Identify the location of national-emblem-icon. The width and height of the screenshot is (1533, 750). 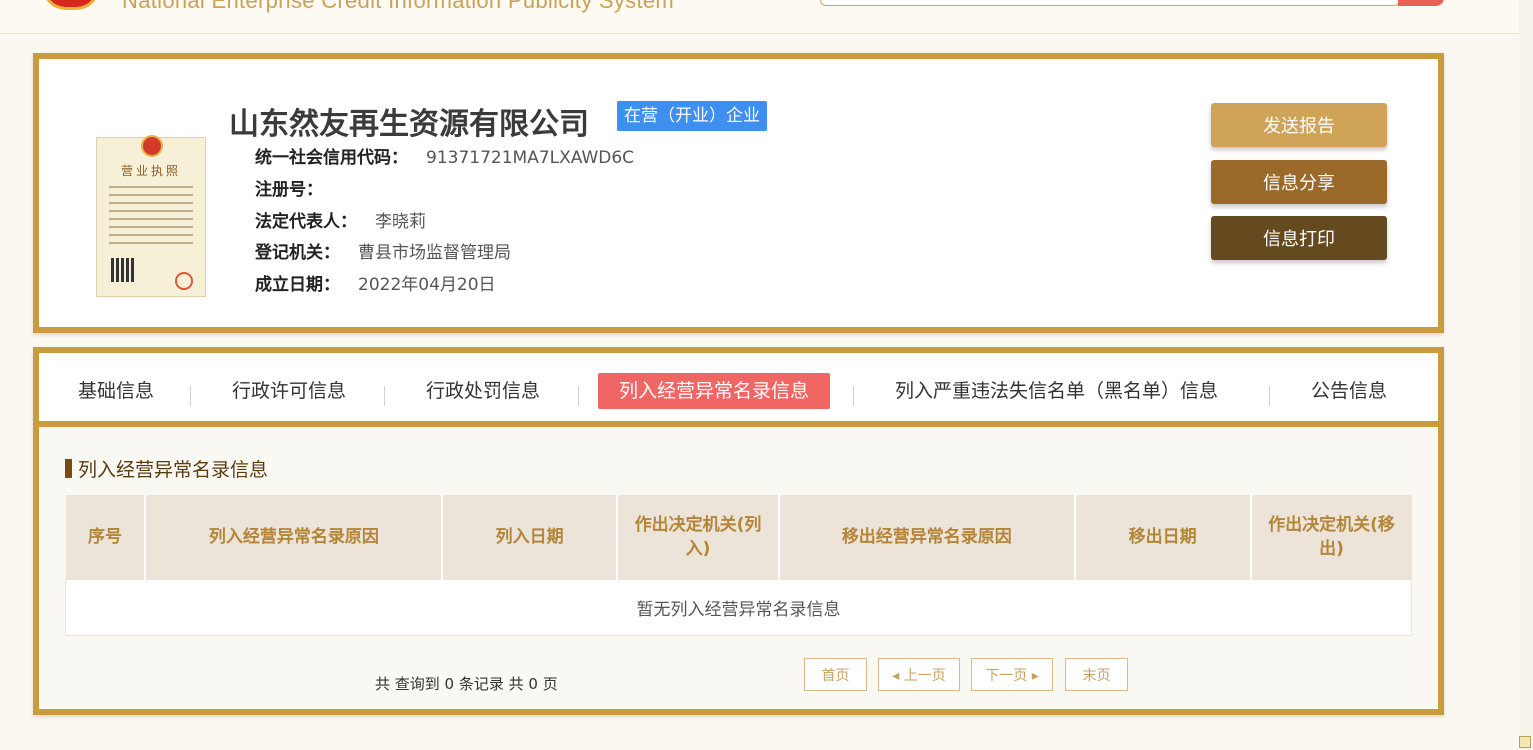
(71, 5).